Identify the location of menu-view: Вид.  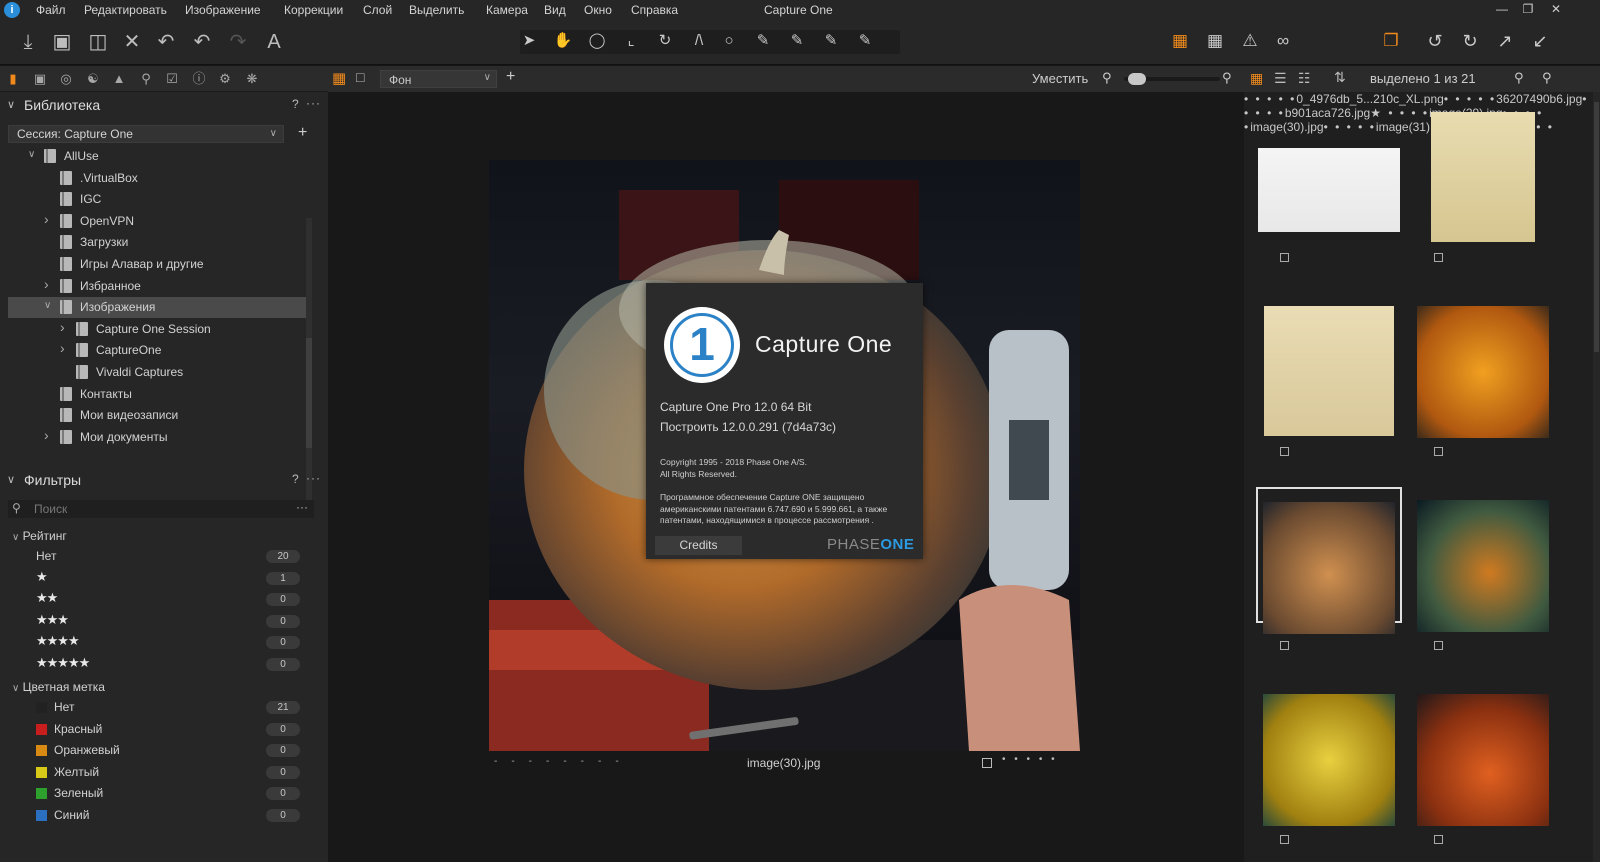
(555, 10).